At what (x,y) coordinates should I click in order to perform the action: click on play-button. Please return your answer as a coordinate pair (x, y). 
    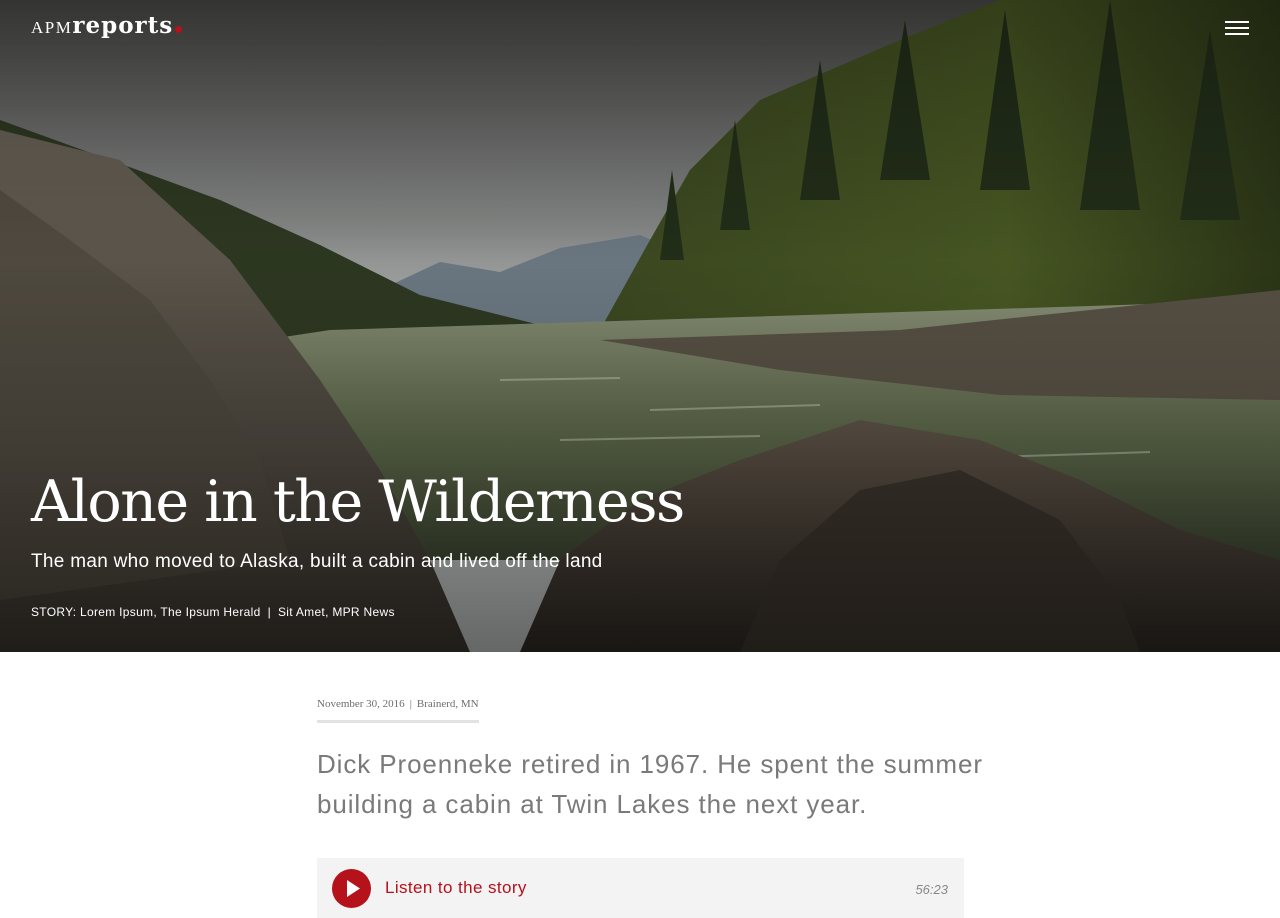
    Looking at the image, I should click on (351, 888).